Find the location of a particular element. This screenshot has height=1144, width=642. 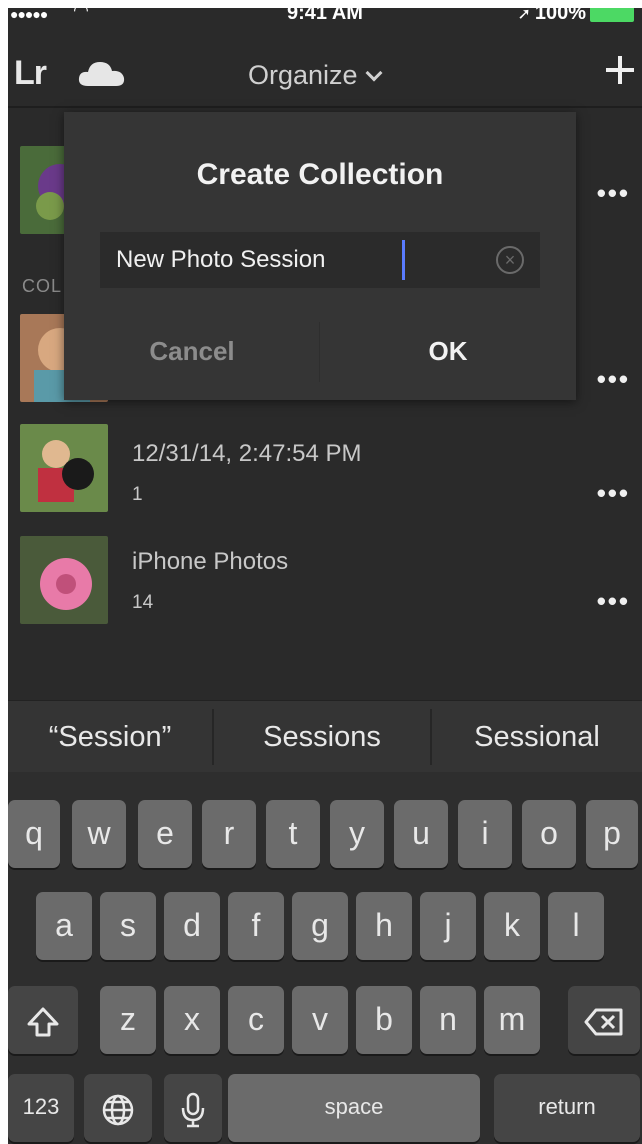

backspace-icon is located at coordinates (603, 1022).